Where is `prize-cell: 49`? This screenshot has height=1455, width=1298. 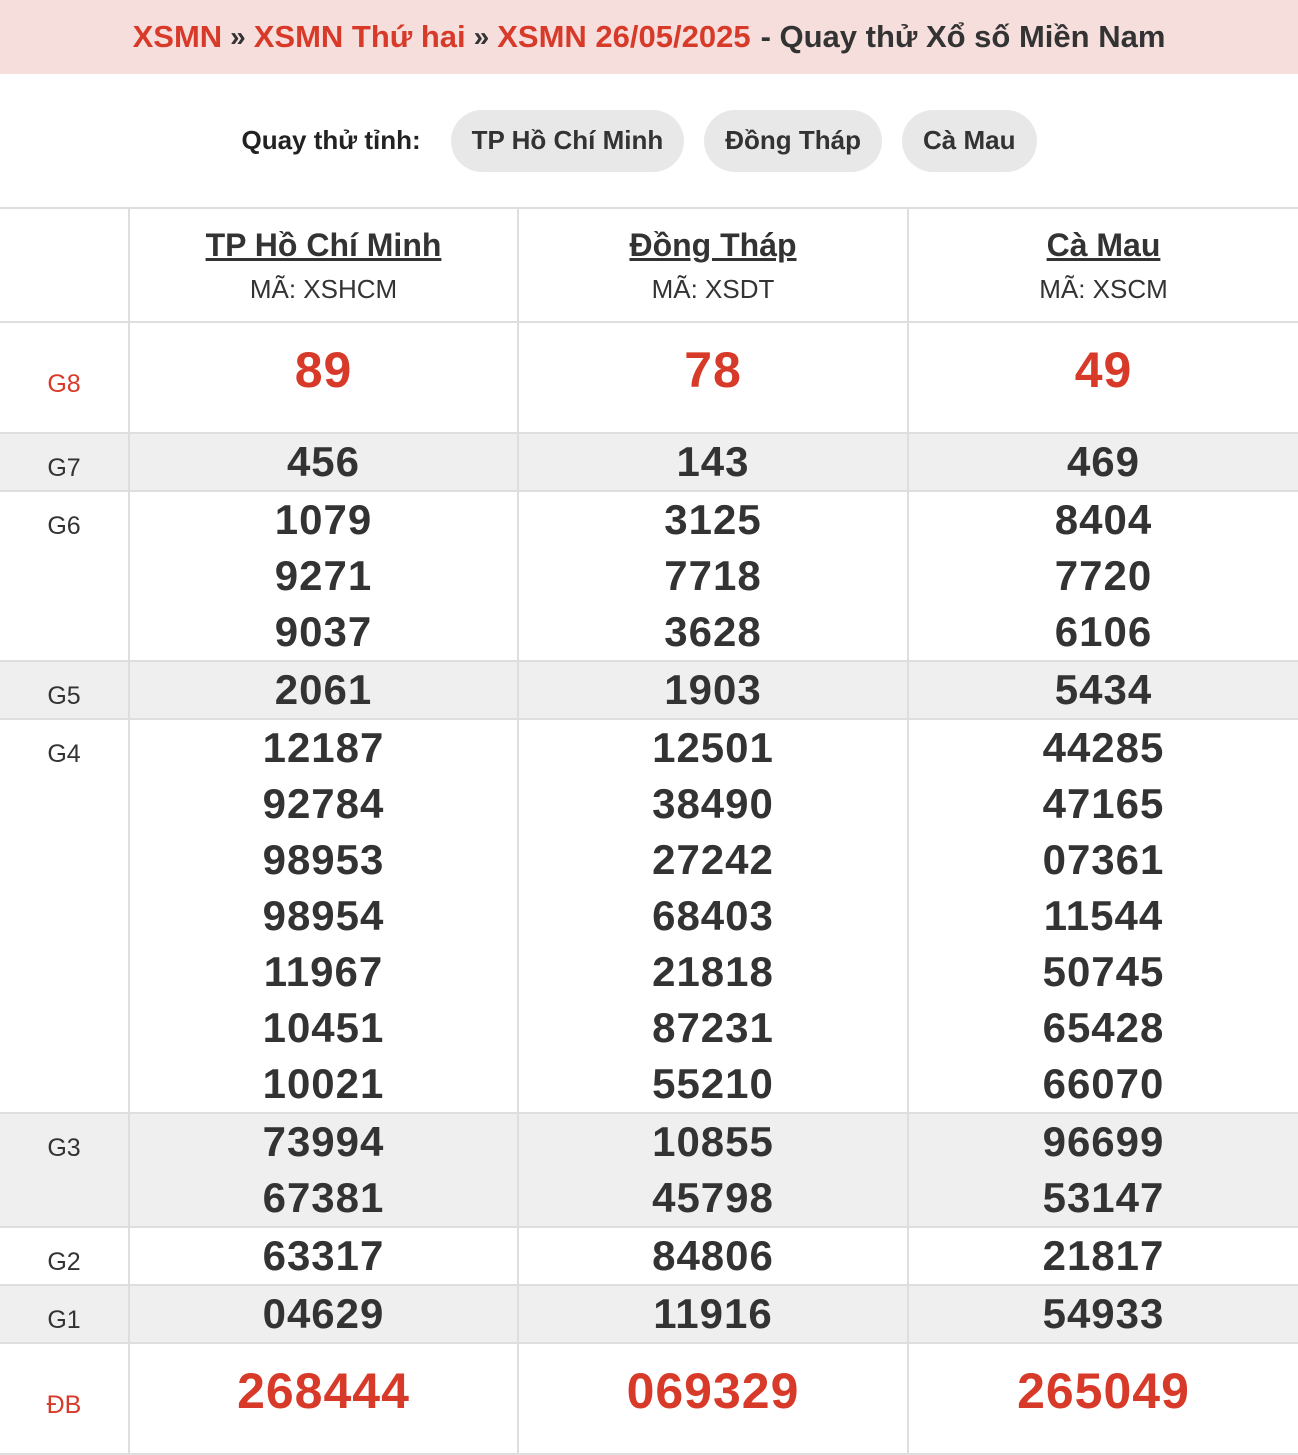
prize-cell: 49 is located at coordinates (1102, 377).